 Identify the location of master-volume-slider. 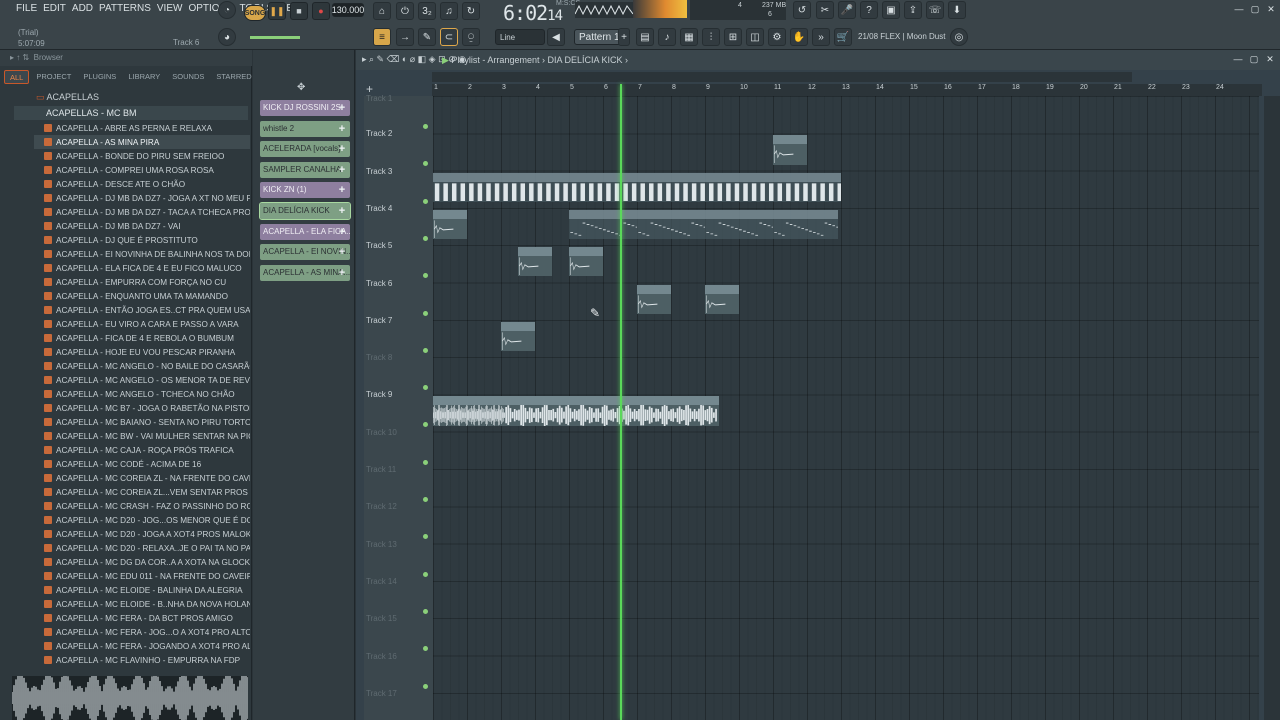
(275, 37).